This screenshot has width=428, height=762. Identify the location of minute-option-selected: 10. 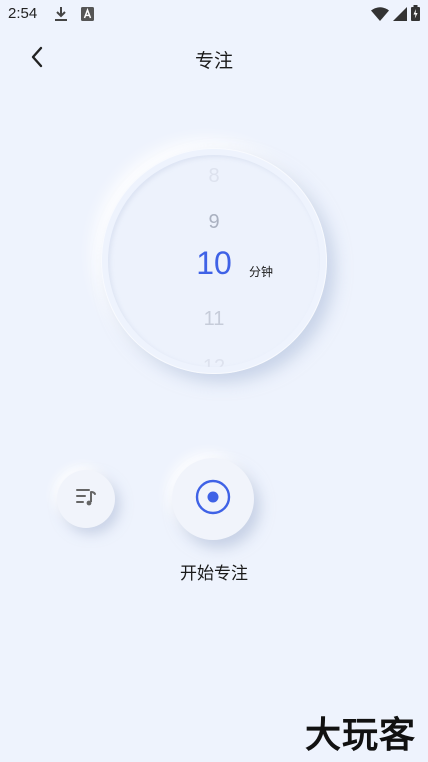
(214, 263).